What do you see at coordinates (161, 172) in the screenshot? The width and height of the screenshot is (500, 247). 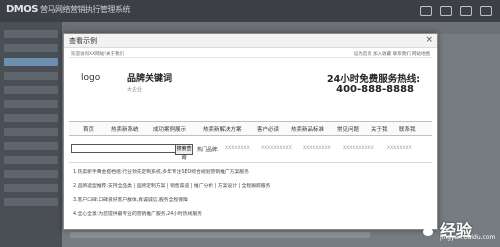 I see `content-line: 1.热卖新手黄金搭档组:行业领先定制系统,多年专注SEO综合规划营销推广方案服务` at bounding box center [161, 172].